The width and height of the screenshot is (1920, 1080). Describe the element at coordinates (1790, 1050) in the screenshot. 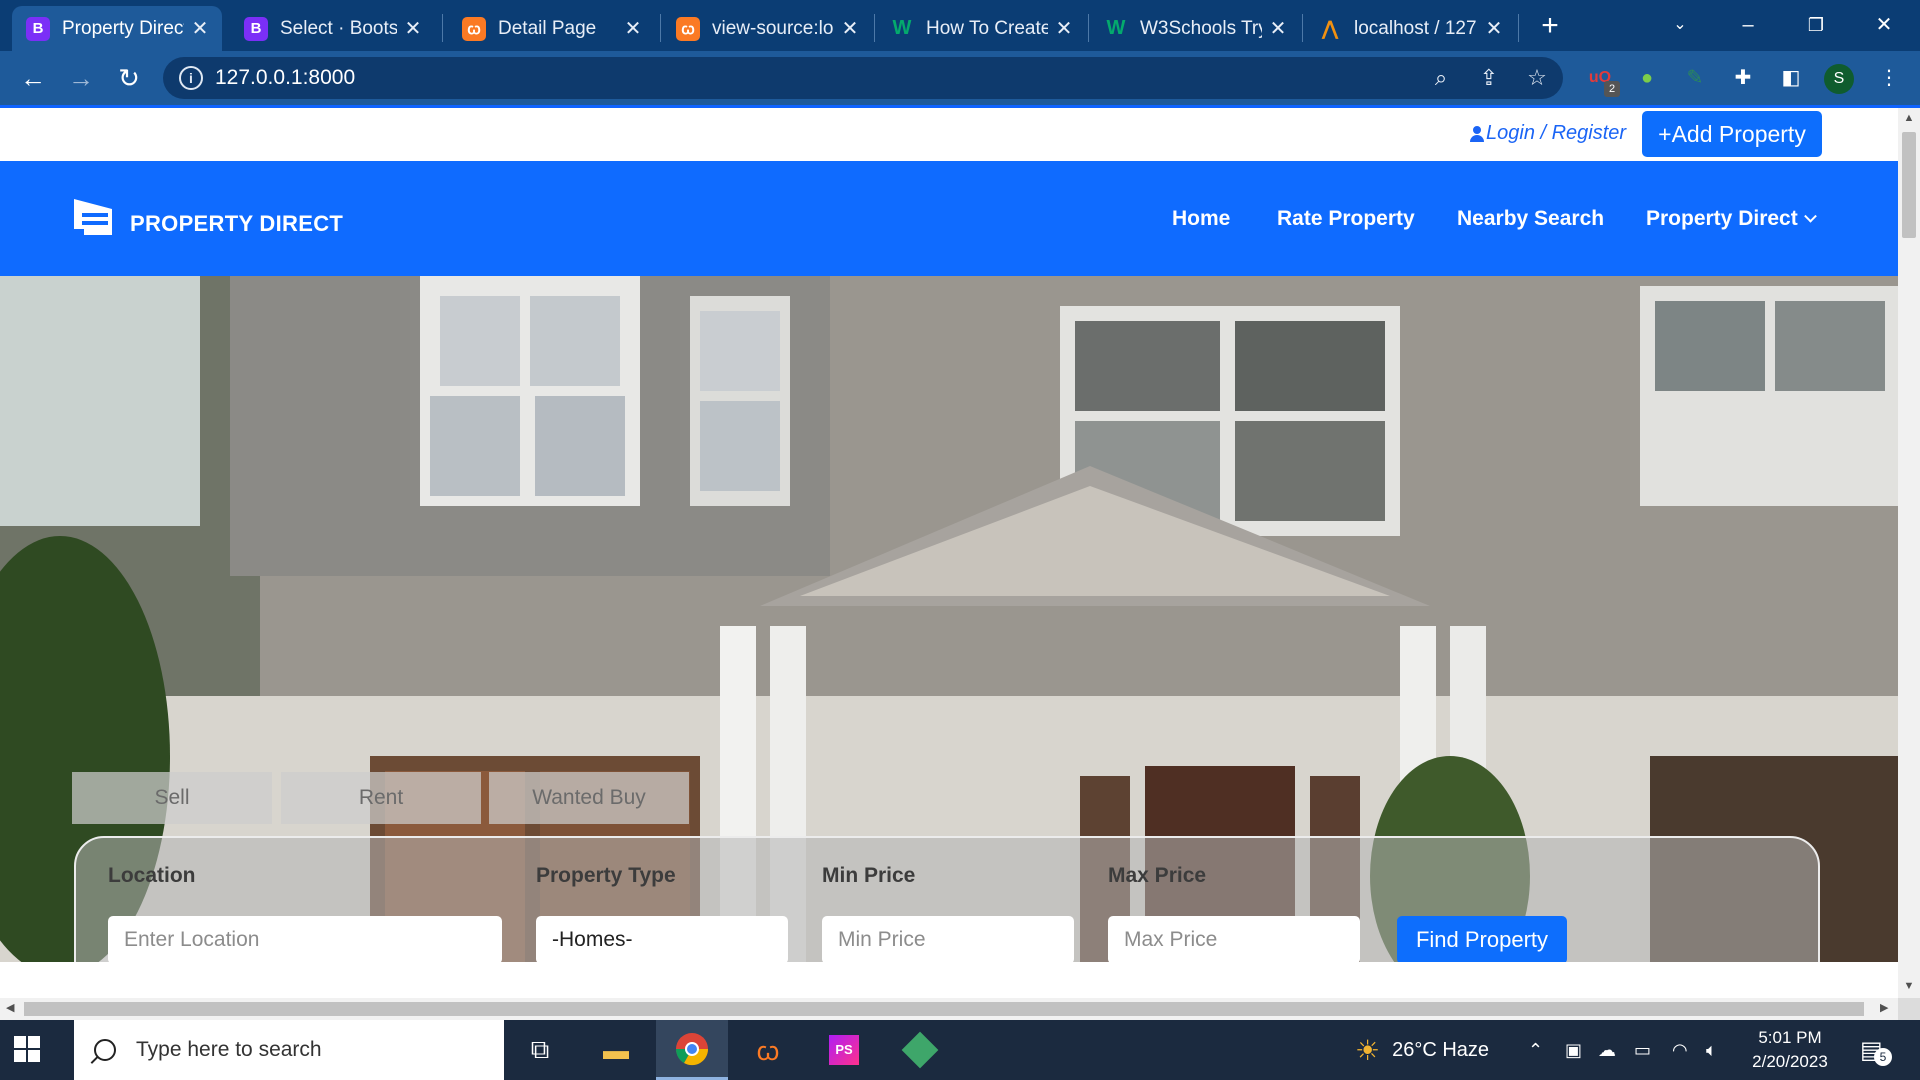

I see `taskbar-clock: 5:01 PM 2/20/2023` at that location.